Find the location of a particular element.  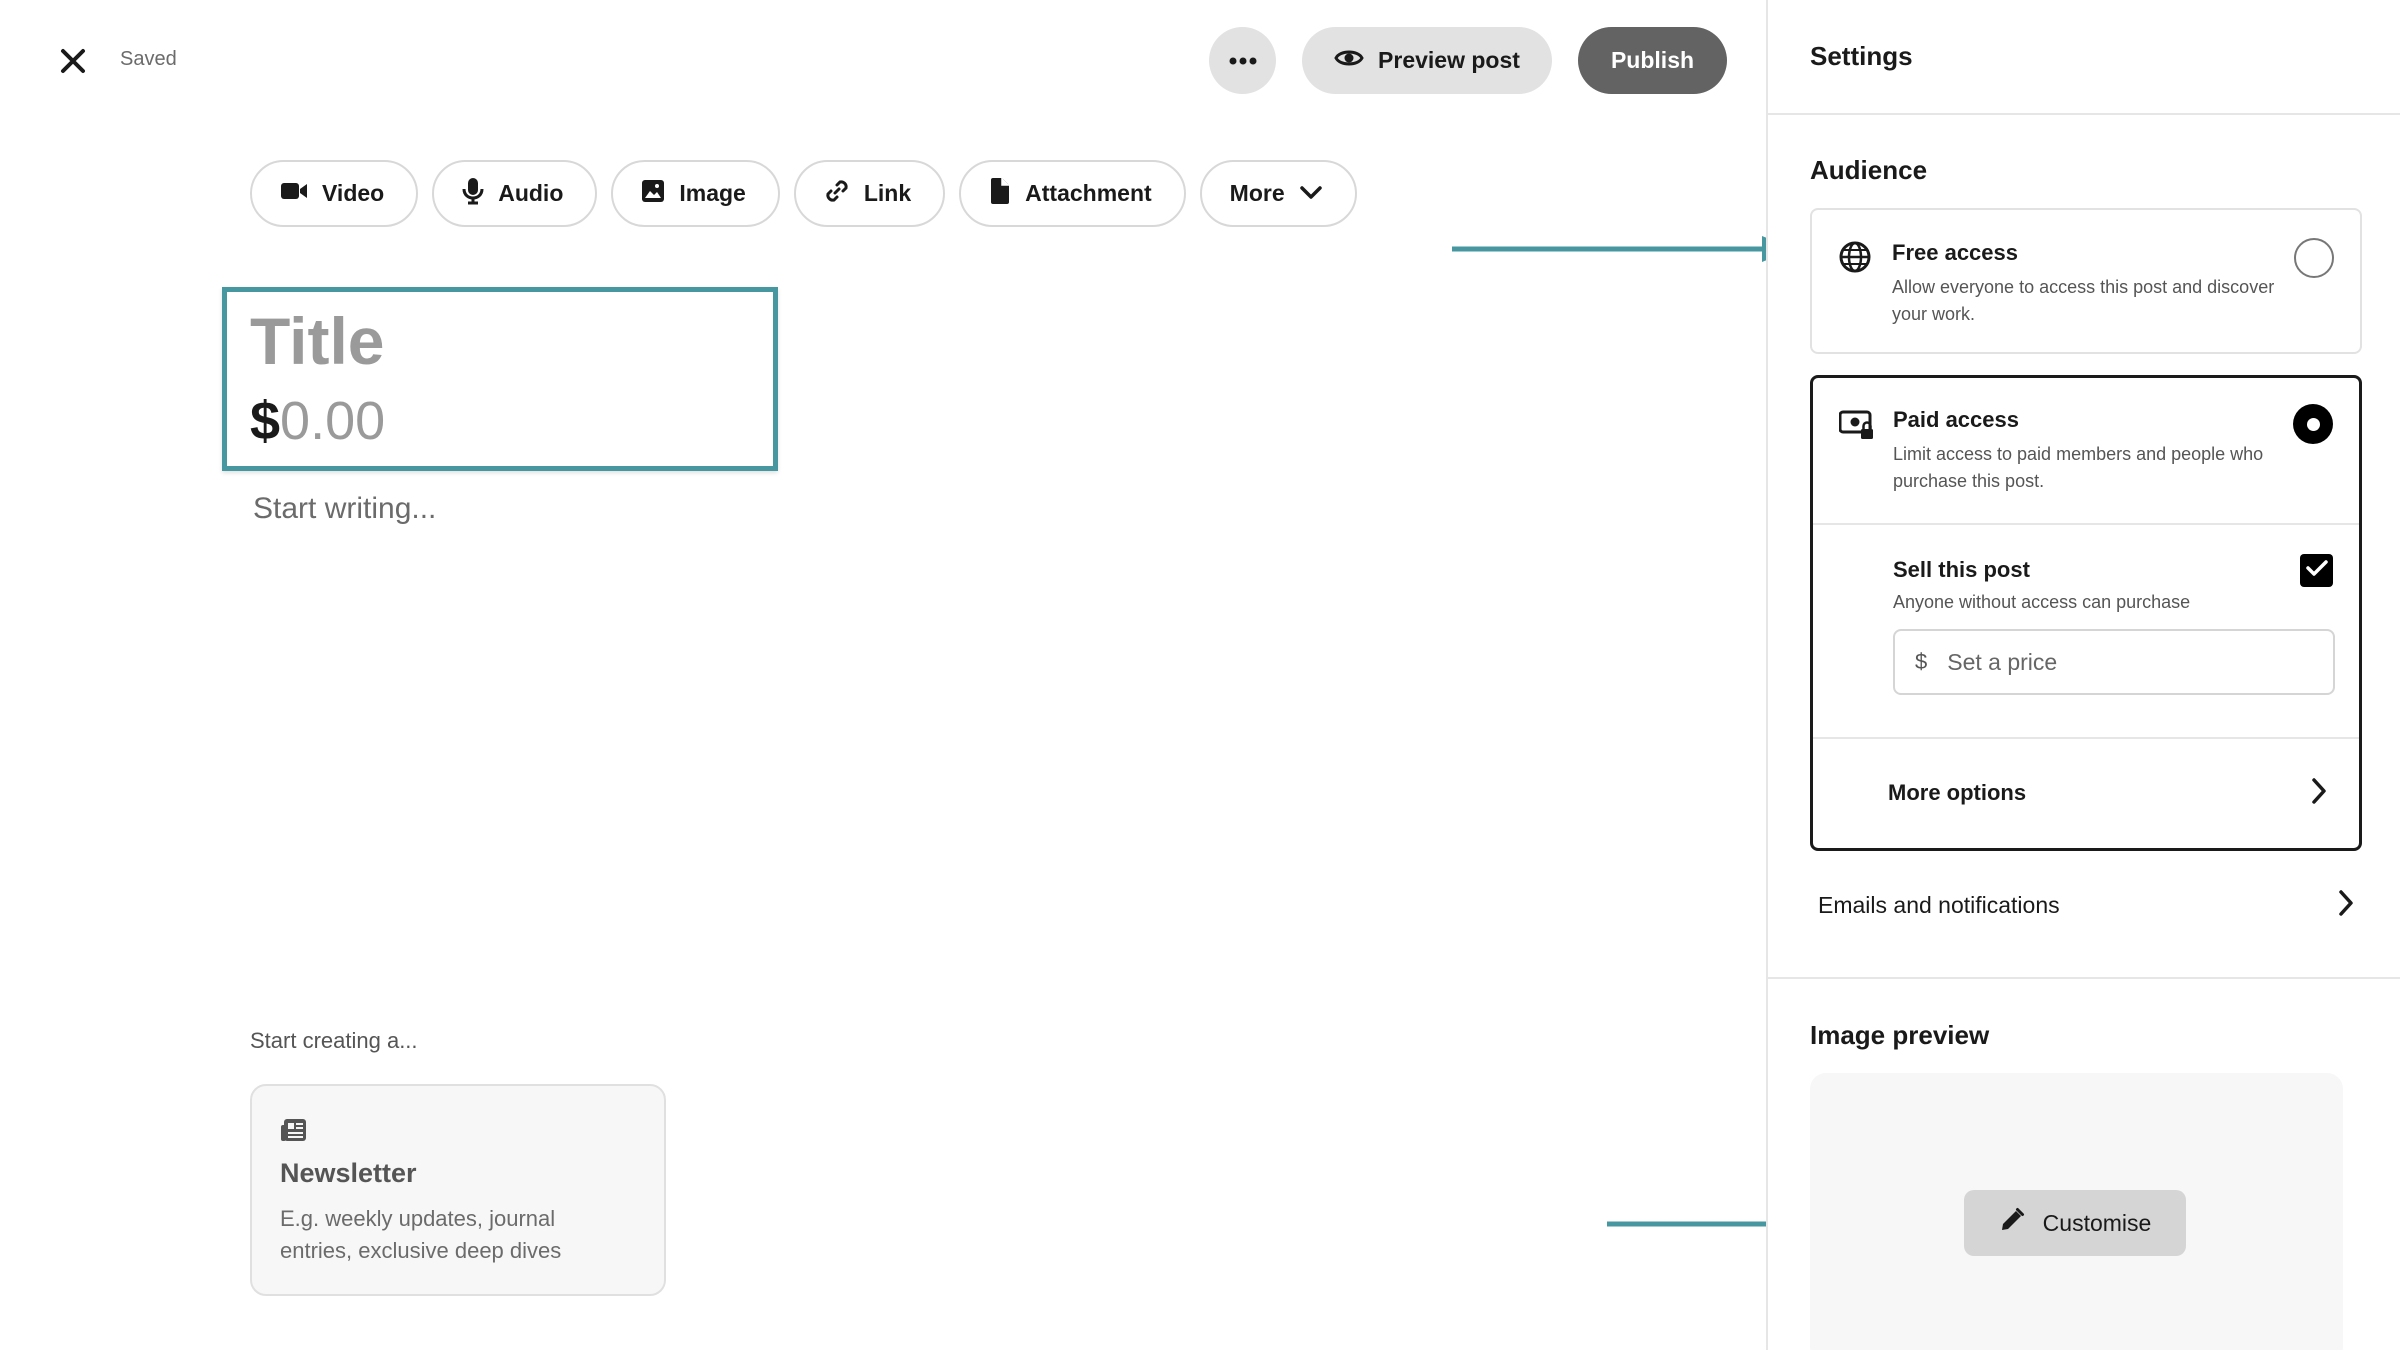

free-access-radio is located at coordinates (2314, 258).